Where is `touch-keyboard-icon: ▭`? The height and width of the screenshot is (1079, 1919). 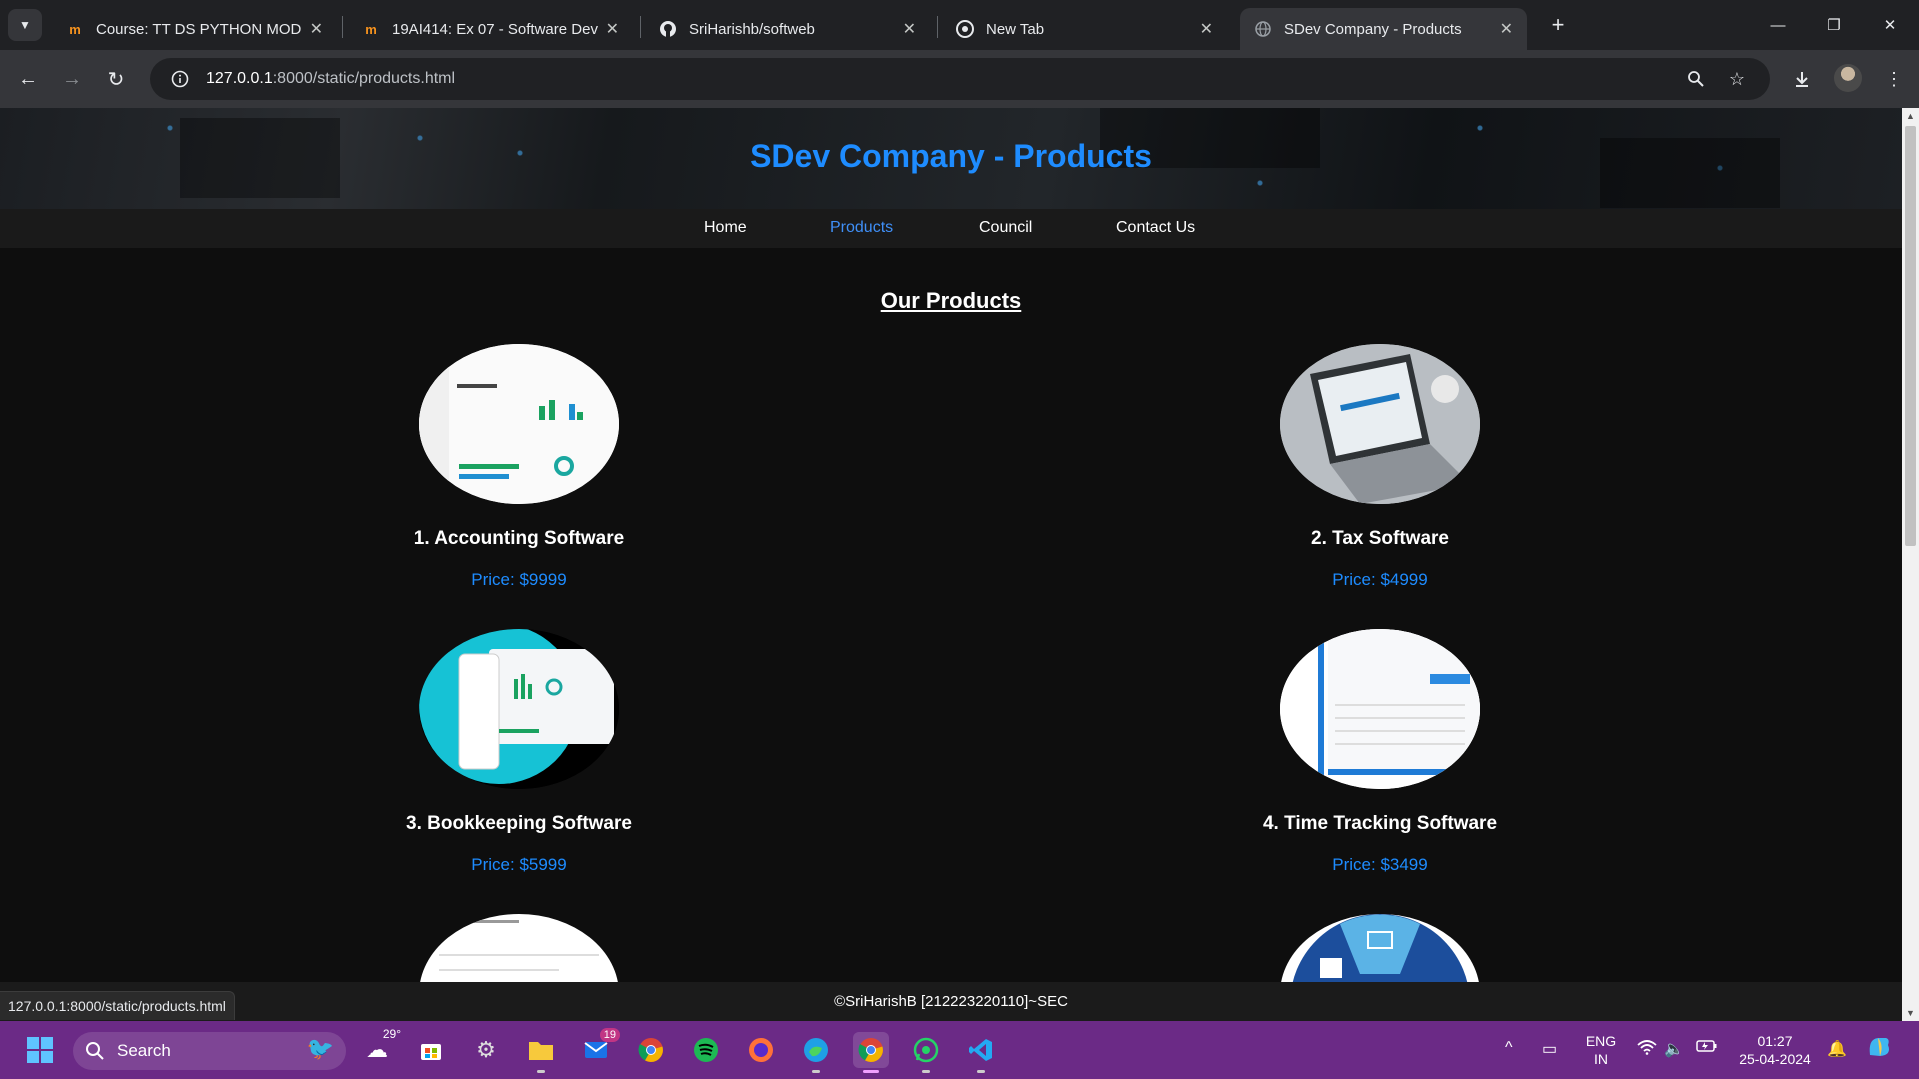
touch-keyboard-icon: ▭ is located at coordinates (1549, 1049).